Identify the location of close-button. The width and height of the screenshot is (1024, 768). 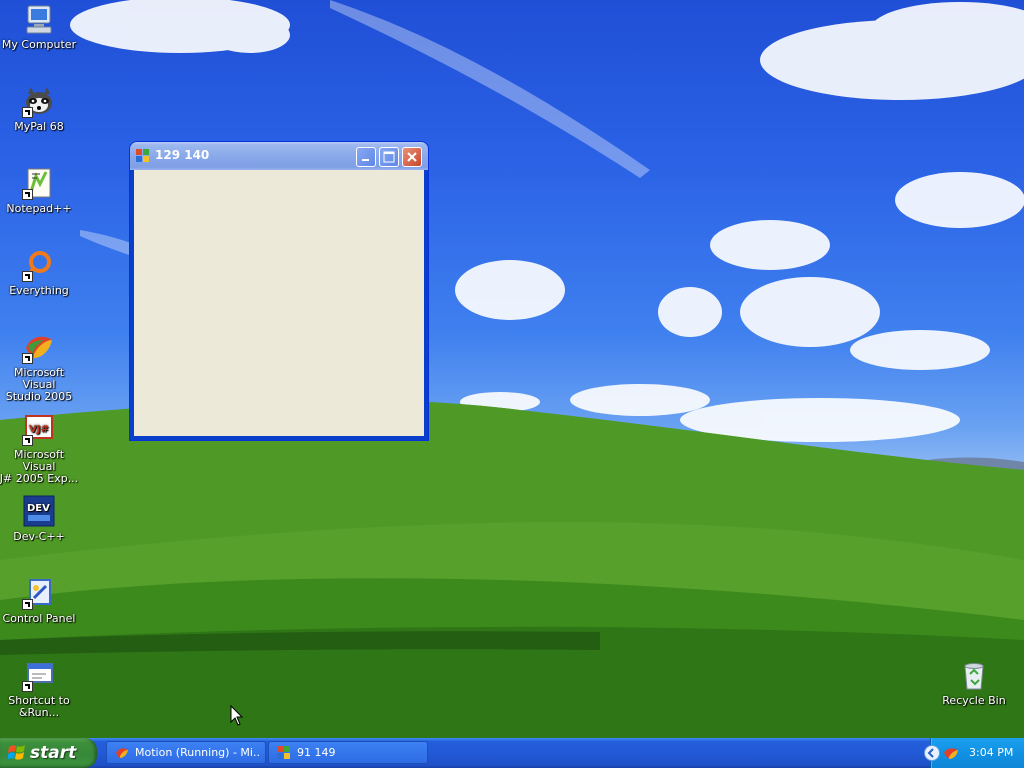
(412, 157).